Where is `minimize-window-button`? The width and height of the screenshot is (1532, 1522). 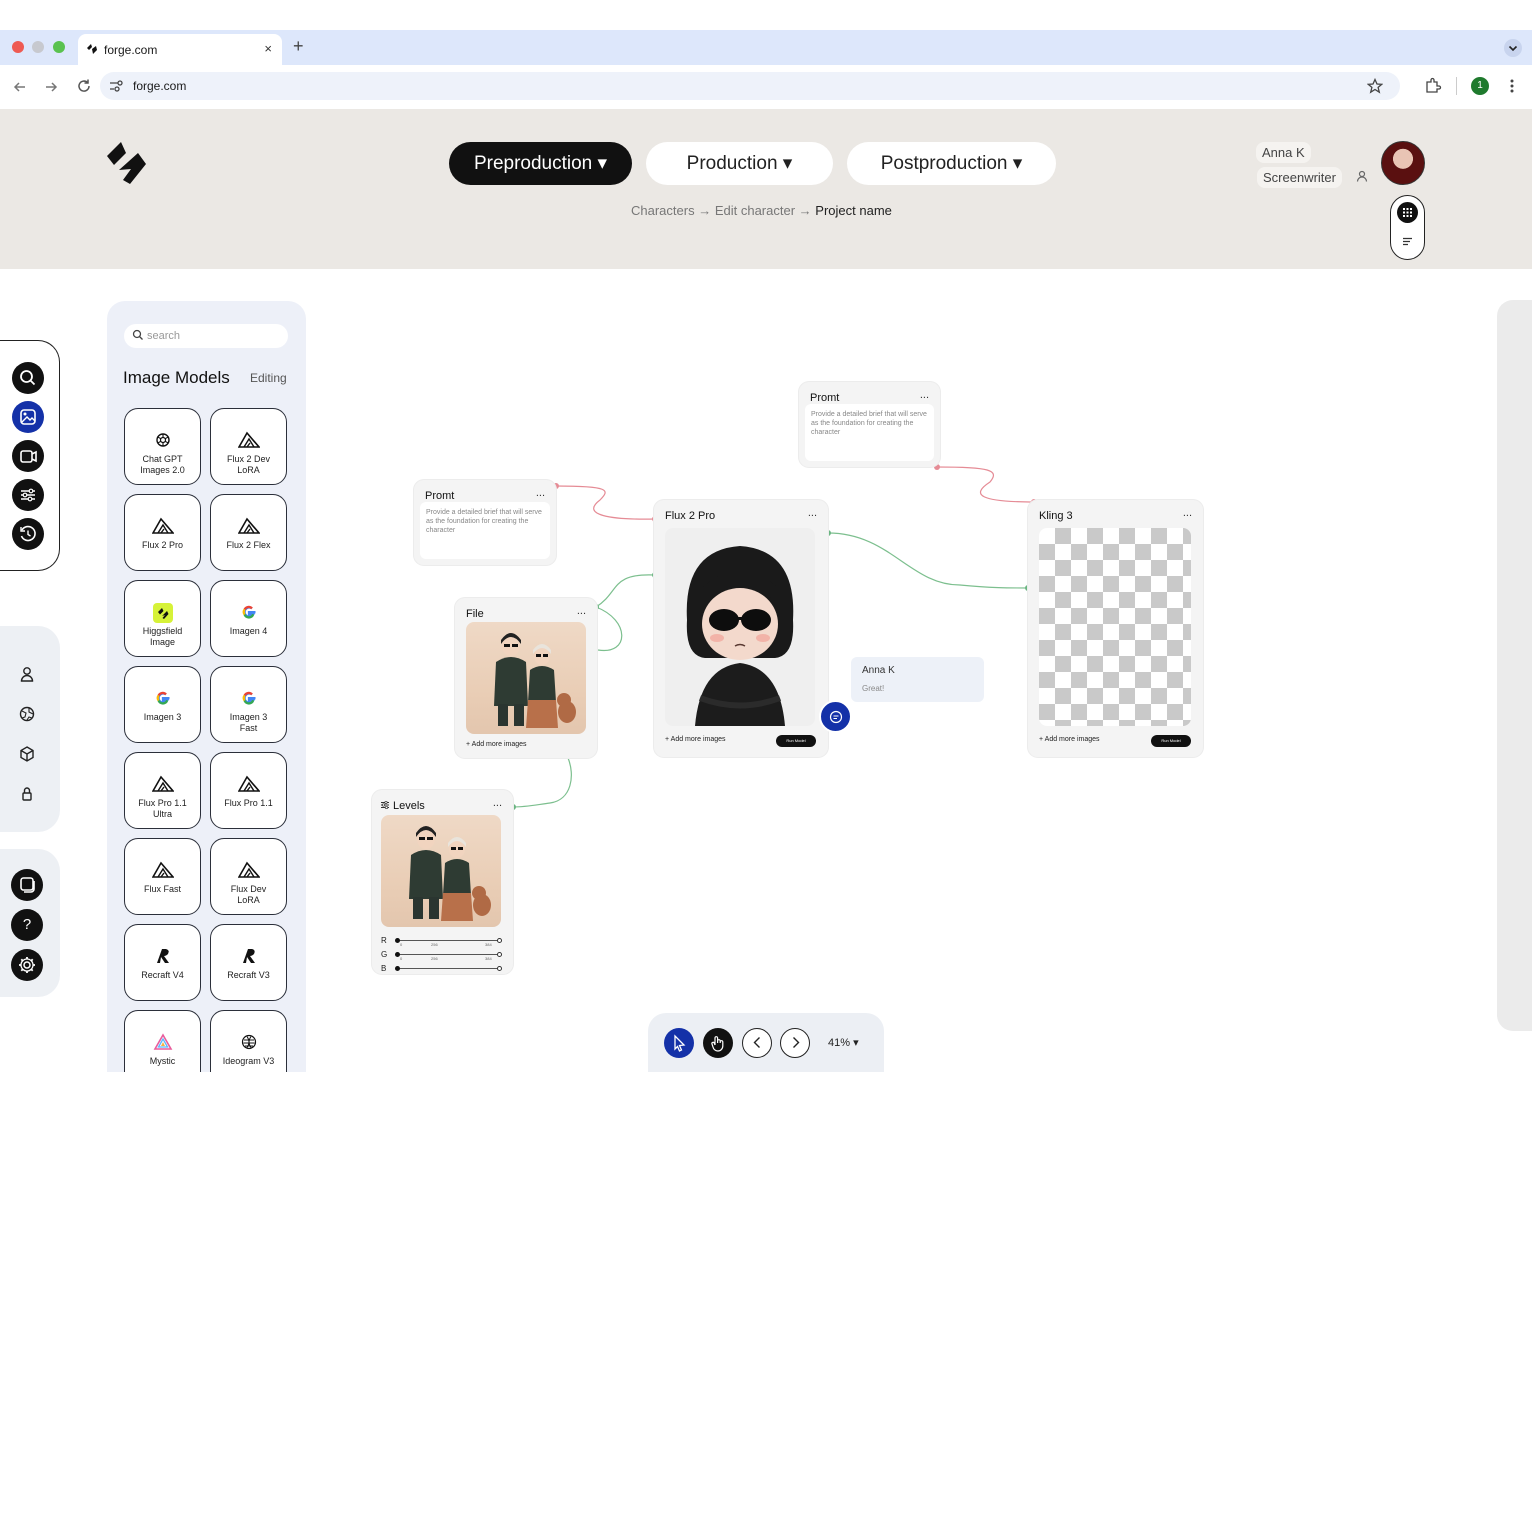 minimize-window-button is located at coordinates (38, 47).